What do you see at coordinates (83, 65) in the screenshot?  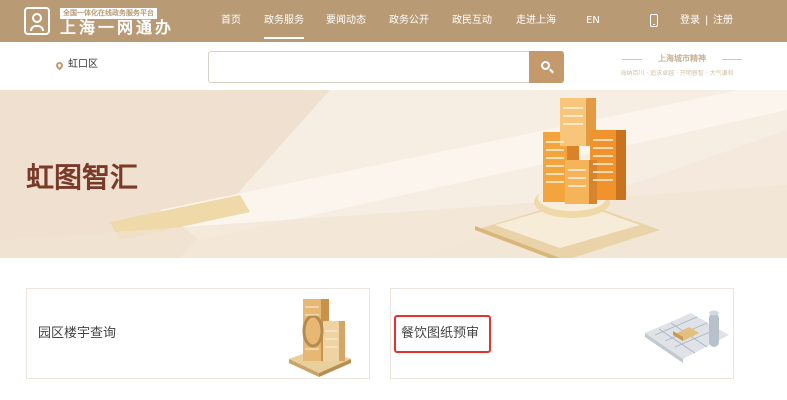 I see `location-selector: 虹口区` at bounding box center [83, 65].